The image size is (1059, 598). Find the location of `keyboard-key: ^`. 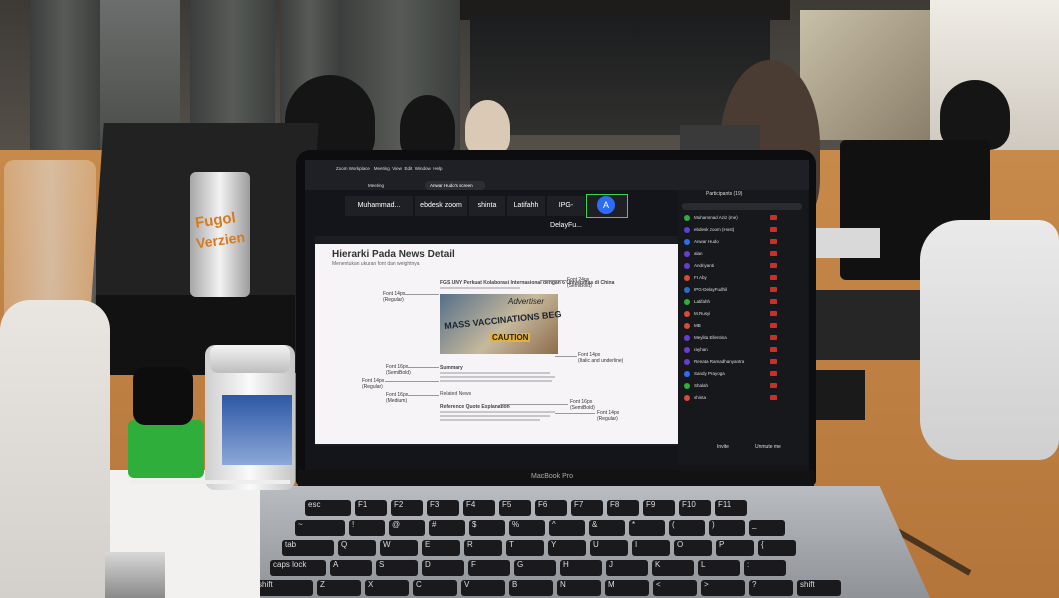

keyboard-key: ^ is located at coordinates (567, 528).